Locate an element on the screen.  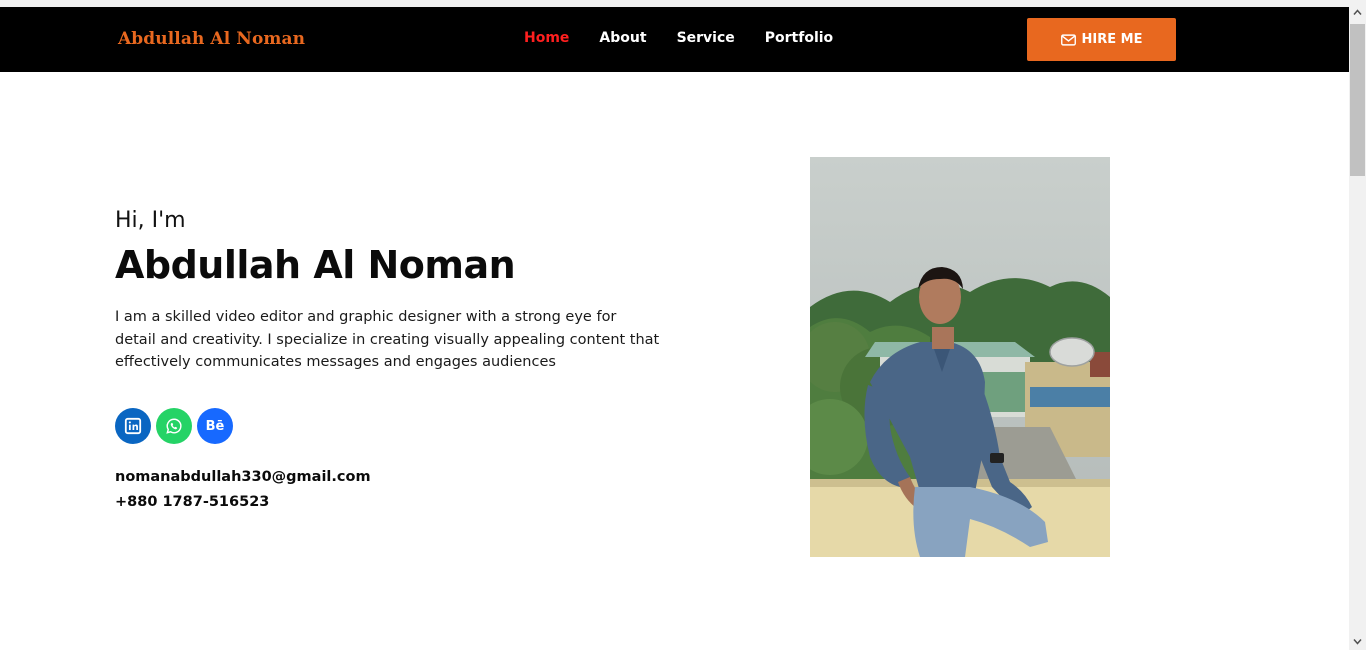
linkedin-link is located at coordinates (133, 426).